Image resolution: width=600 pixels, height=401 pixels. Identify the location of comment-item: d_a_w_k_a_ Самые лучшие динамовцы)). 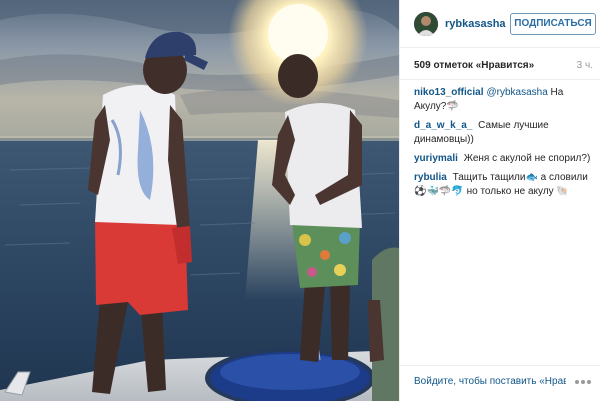
(505, 133).